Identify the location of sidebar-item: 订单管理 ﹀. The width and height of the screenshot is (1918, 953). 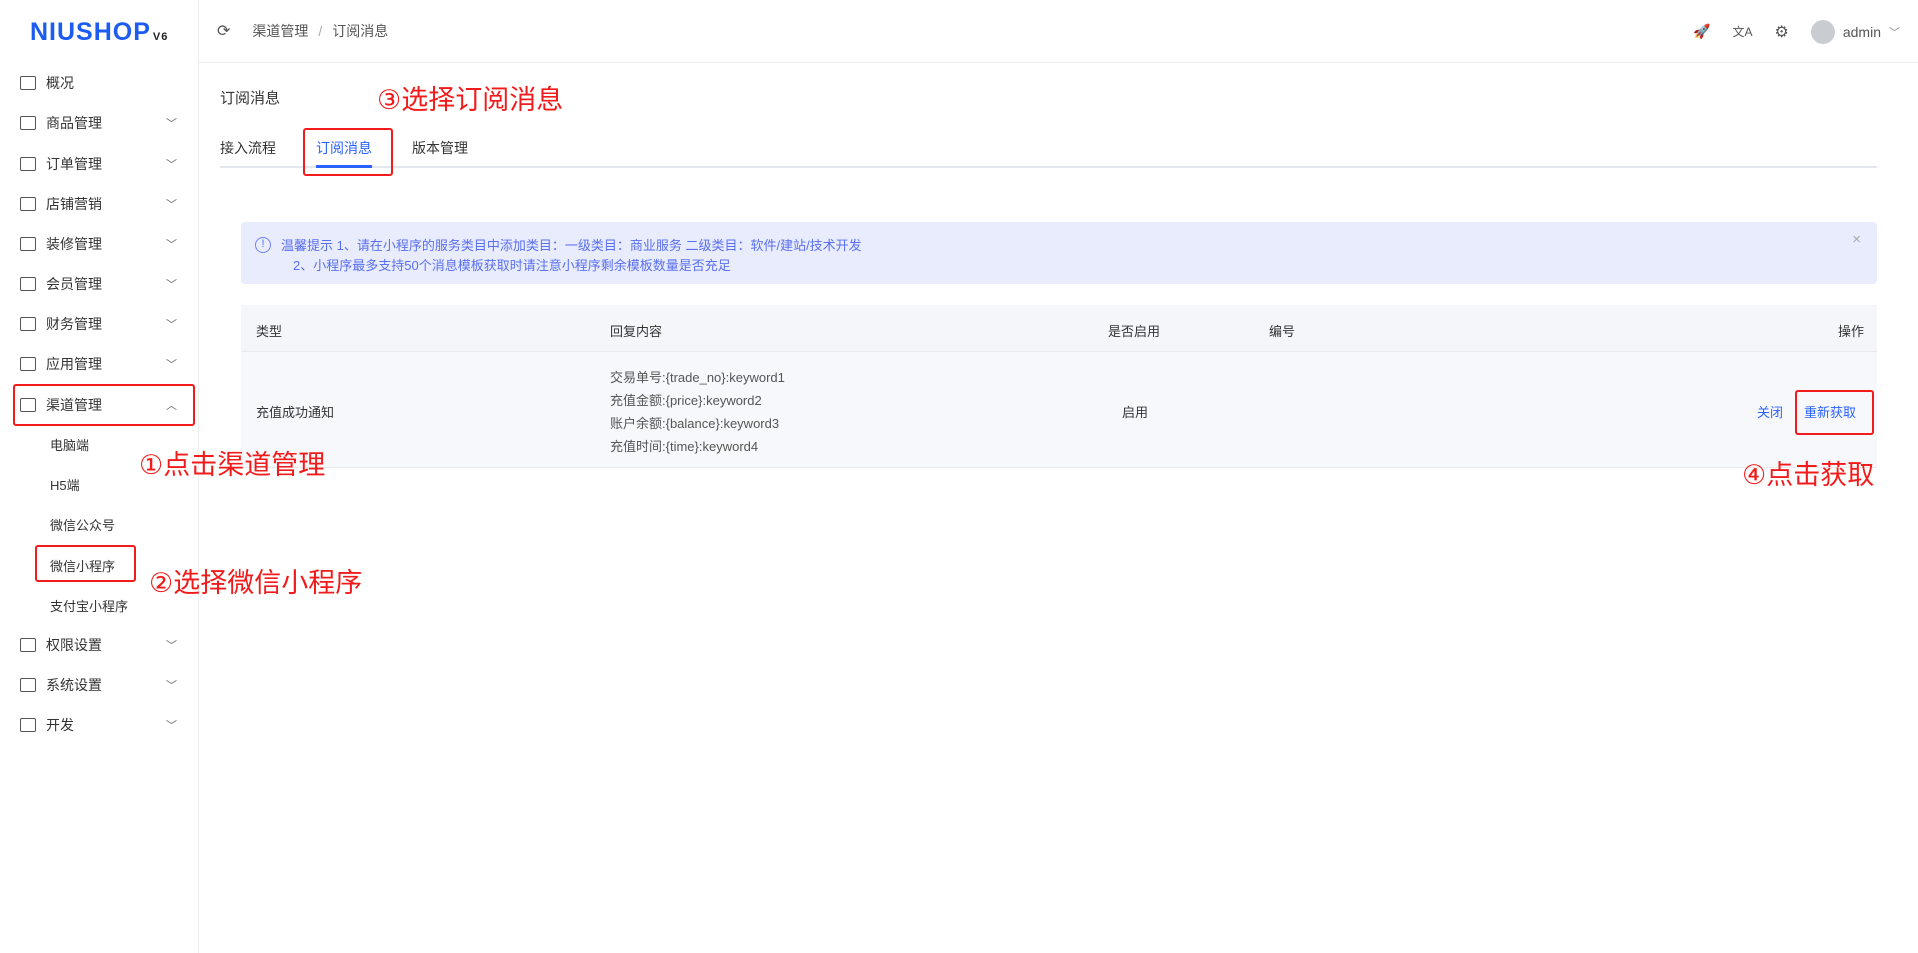
(99, 164).